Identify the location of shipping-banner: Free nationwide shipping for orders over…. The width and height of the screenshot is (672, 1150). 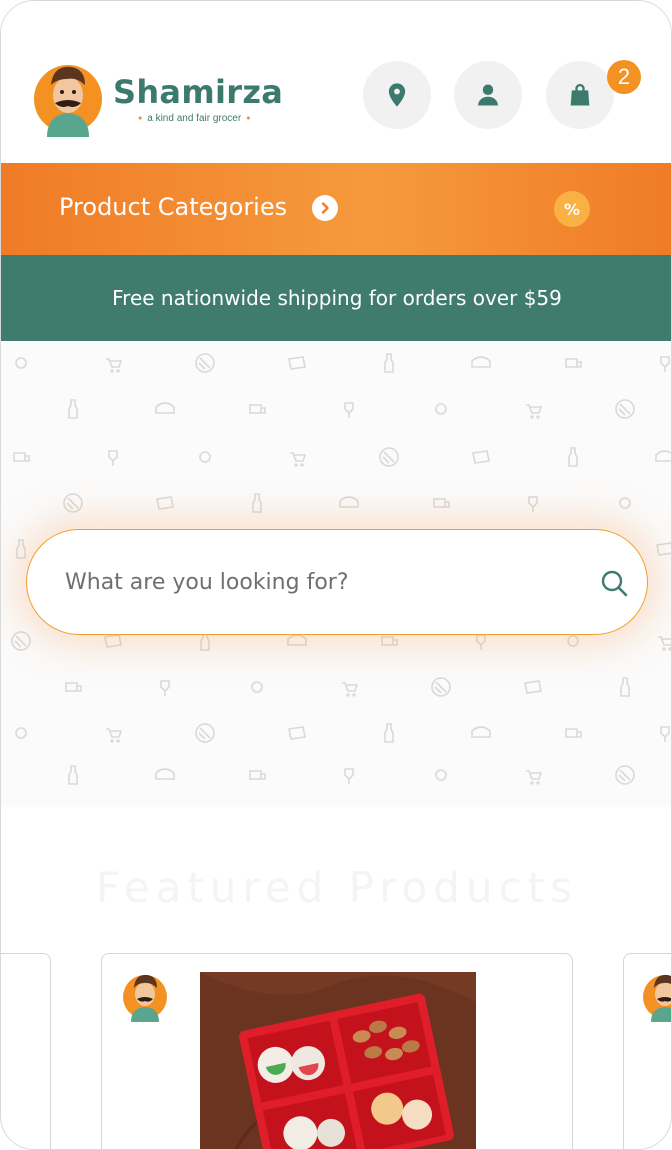
(336, 298).